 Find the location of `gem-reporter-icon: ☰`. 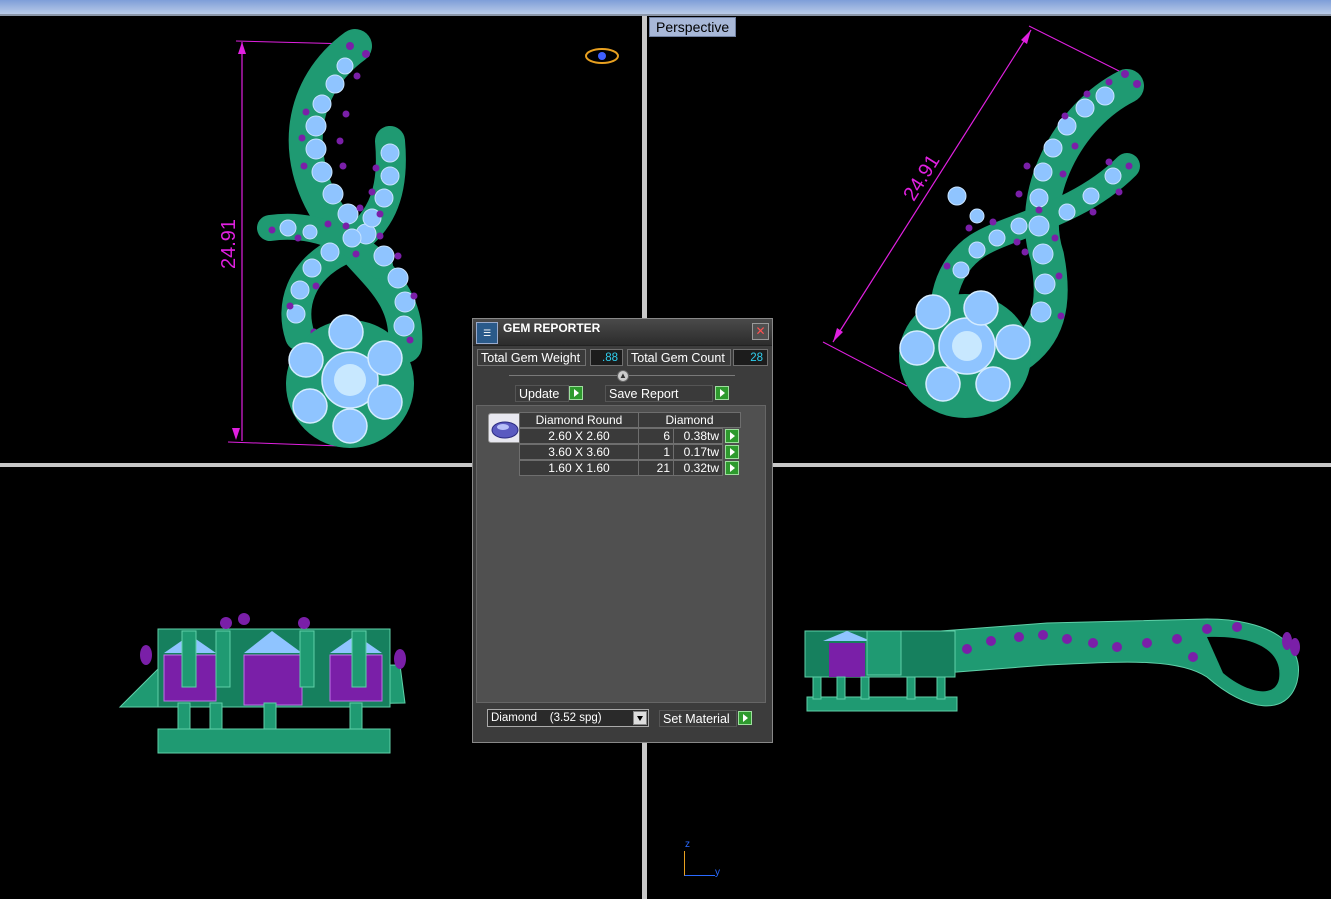

gem-reporter-icon: ☰ is located at coordinates (487, 333).